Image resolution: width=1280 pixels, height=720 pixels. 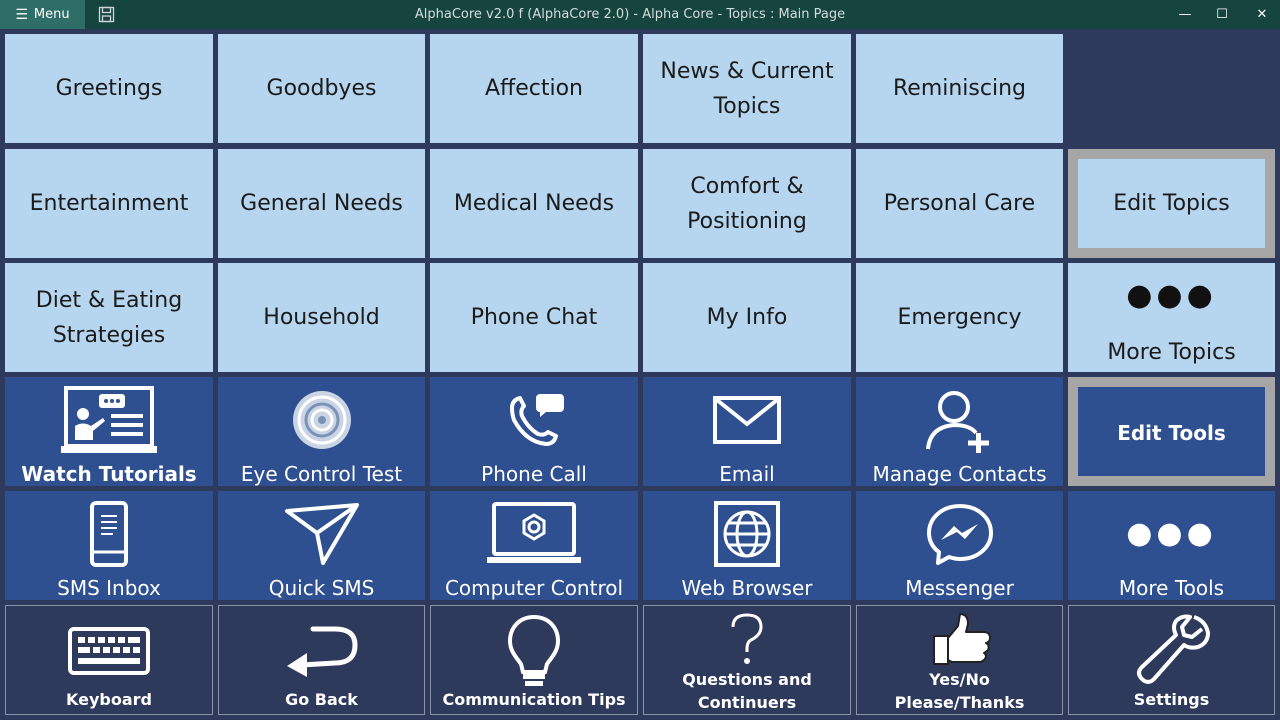 I want to click on topic-general-needs: General Needs, so click(x=321, y=203).